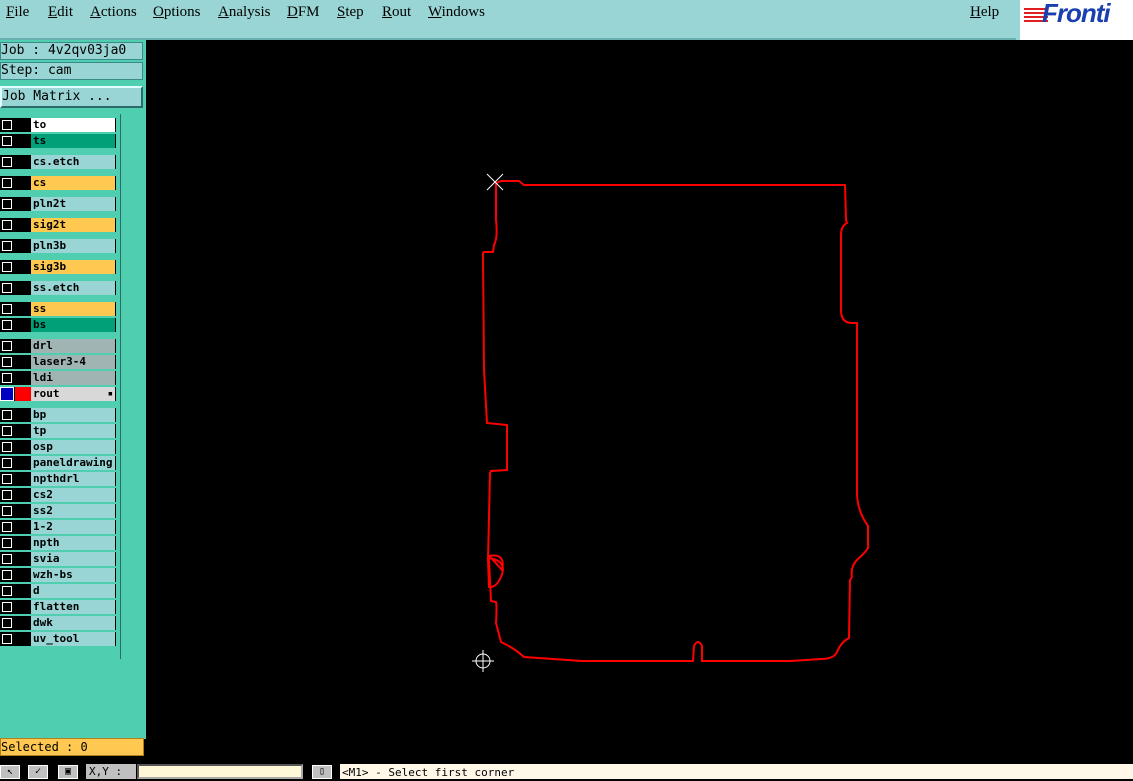 The image size is (1133, 781). I want to click on layer-row-ldi: ldi, so click(58, 378).